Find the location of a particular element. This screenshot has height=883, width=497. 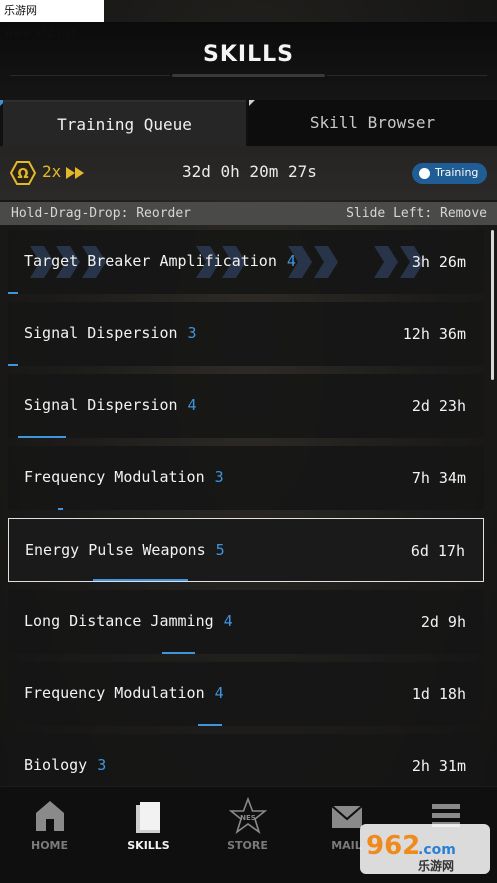

hint-reorder: Hold-Drag-Drop: Reorder is located at coordinates (101, 213).